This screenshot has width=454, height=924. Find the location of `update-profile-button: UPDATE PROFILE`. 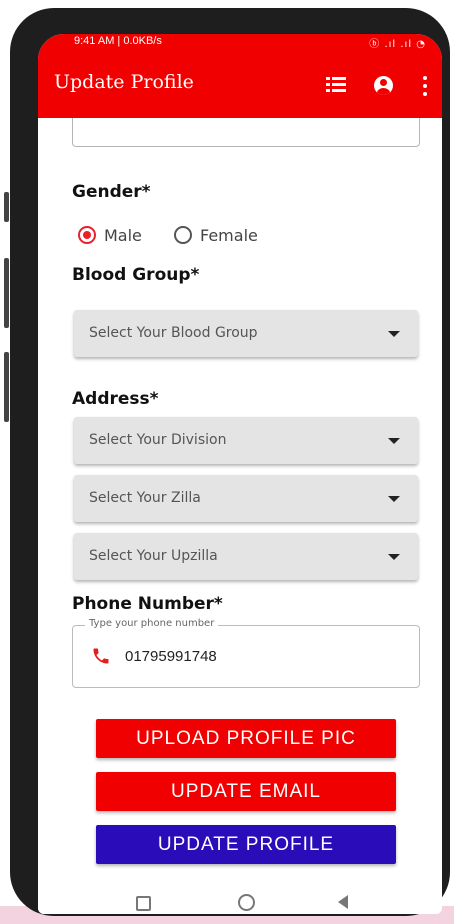

update-profile-button: UPDATE PROFILE is located at coordinates (246, 844).